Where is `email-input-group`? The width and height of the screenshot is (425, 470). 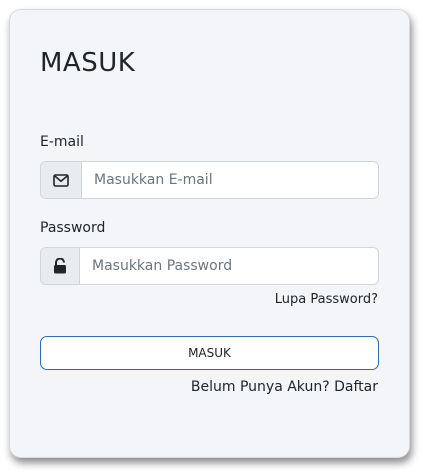
email-input-group is located at coordinates (209, 180).